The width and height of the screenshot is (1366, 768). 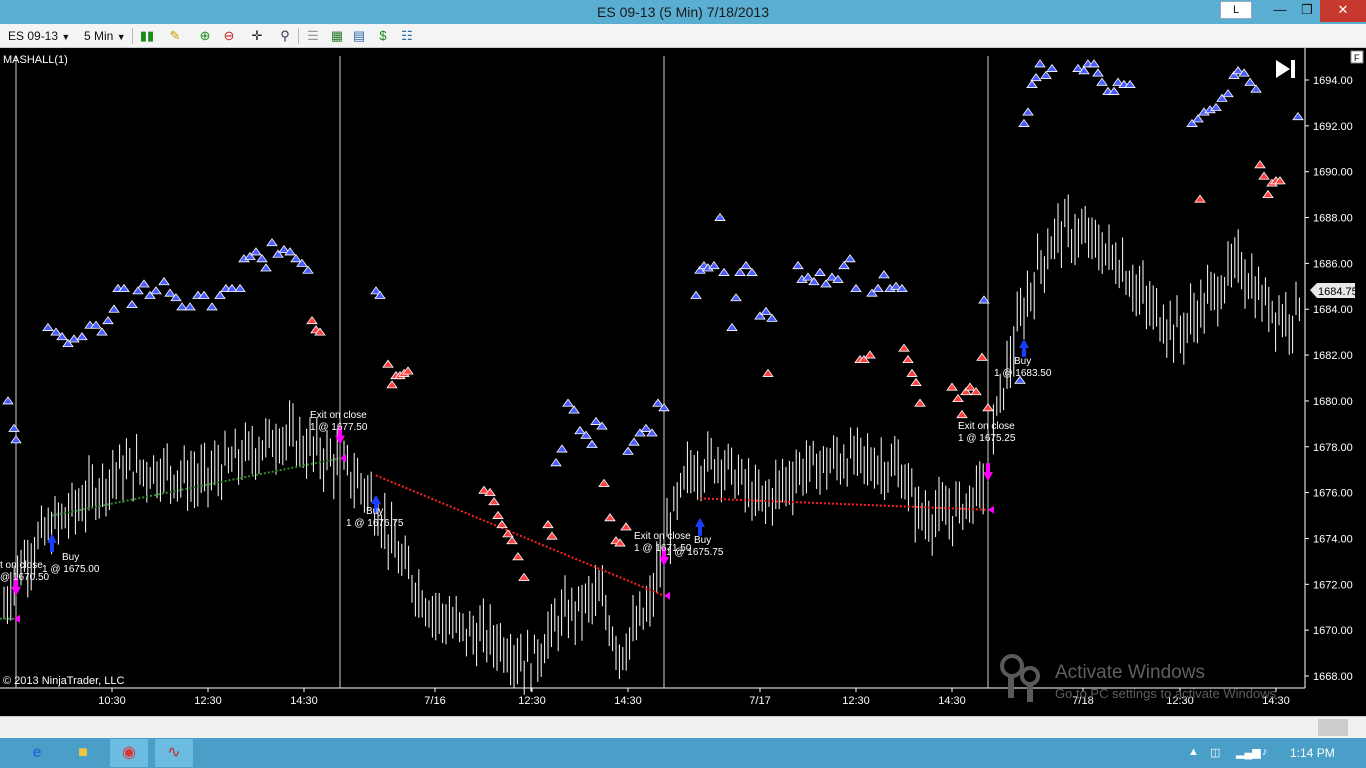 What do you see at coordinates (1343, 11) in the screenshot?
I see `close-icon: ✕` at bounding box center [1343, 11].